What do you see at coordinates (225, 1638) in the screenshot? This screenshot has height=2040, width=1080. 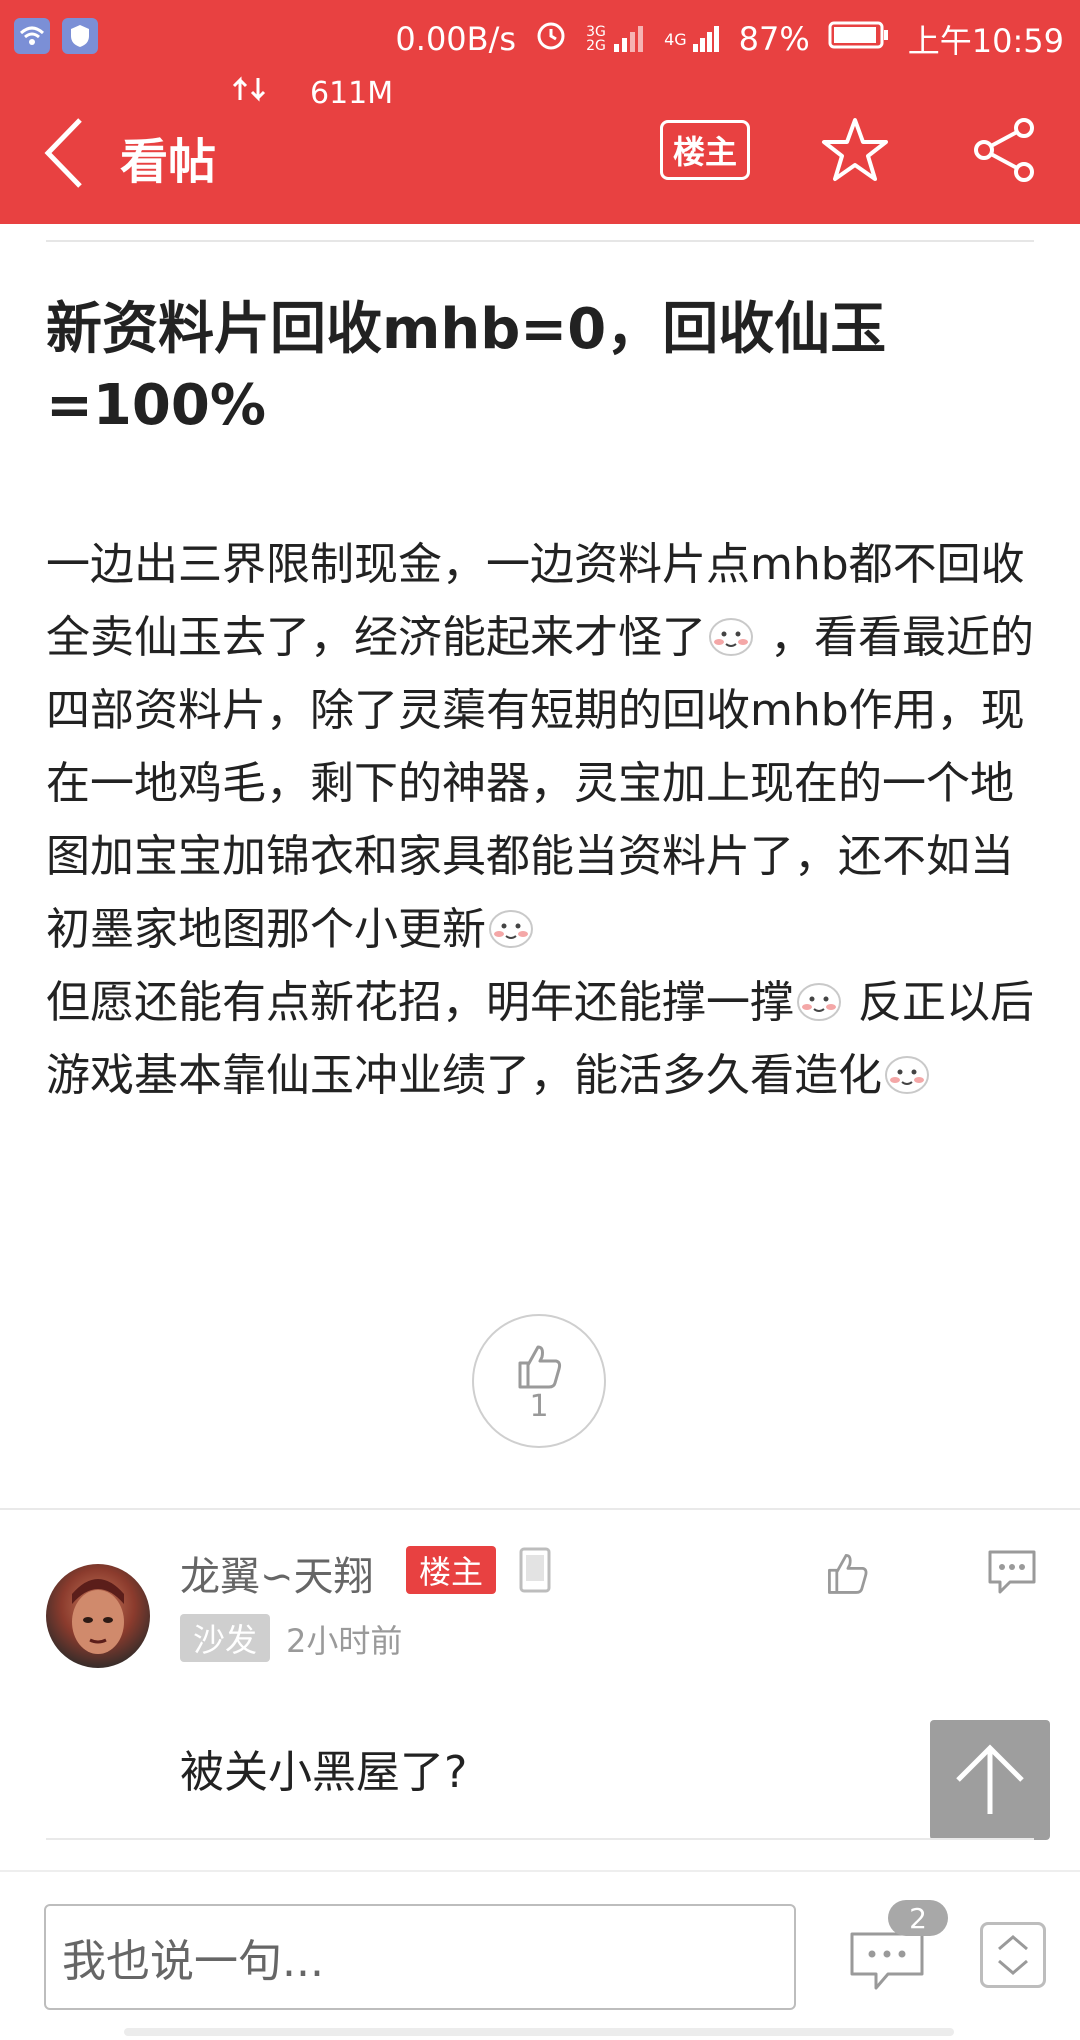 I see `floor-badge: 沙发` at bounding box center [225, 1638].